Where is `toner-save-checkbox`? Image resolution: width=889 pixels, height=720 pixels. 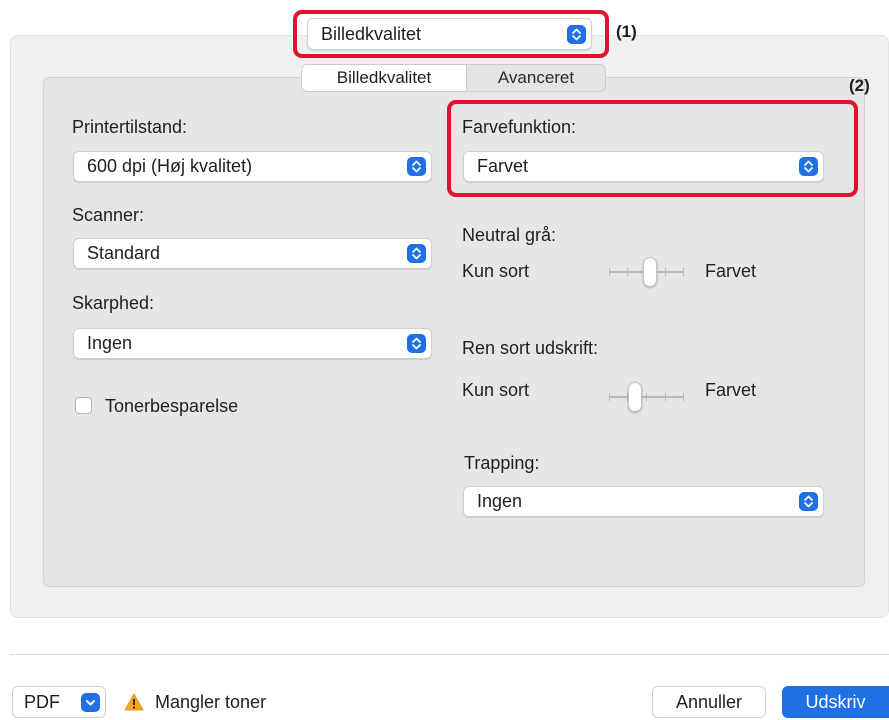
toner-save-checkbox is located at coordinates (83, 405).